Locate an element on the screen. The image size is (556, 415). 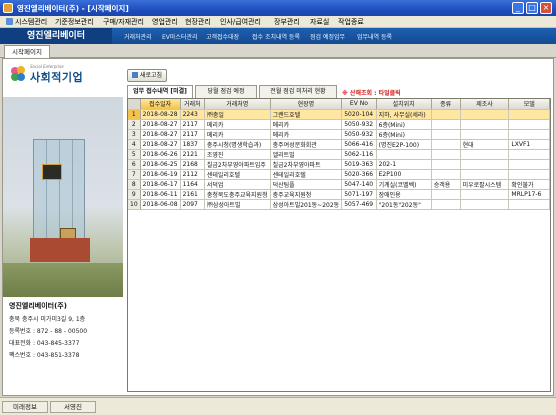
table-cell: 1164 is located at coordinates (192, 184).